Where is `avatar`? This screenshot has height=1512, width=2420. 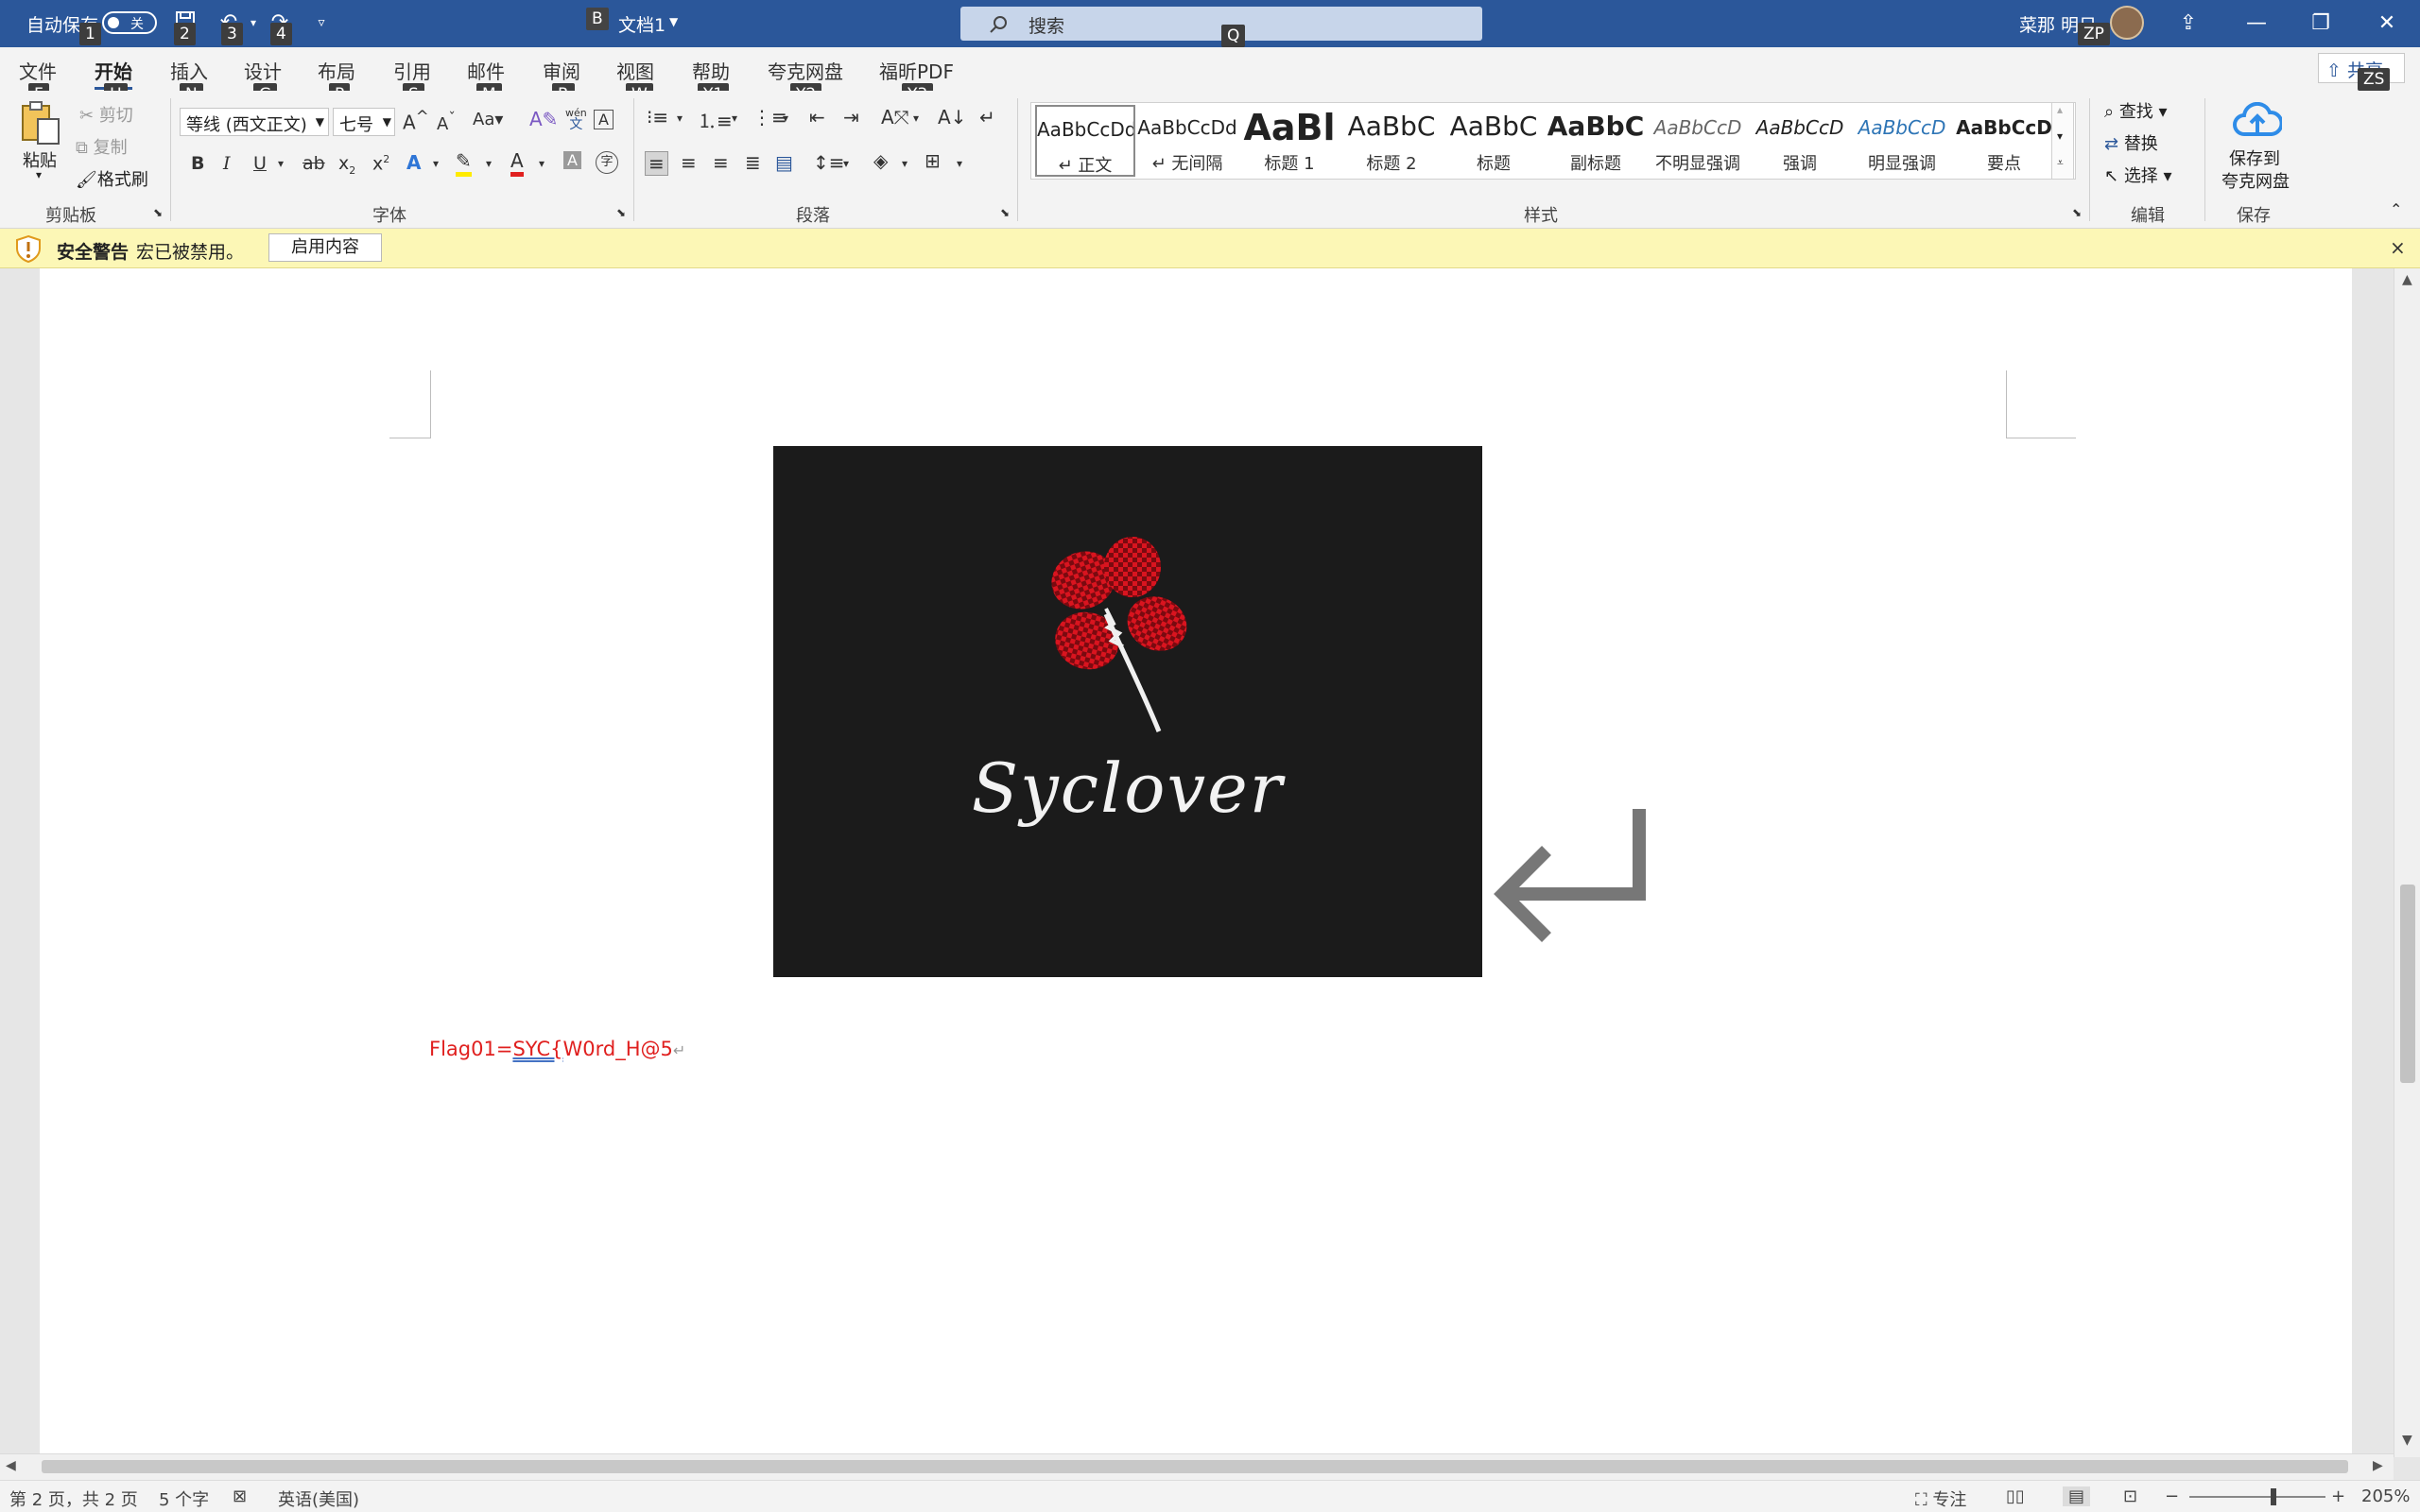
avatar is located at coordinates (2127, 23).